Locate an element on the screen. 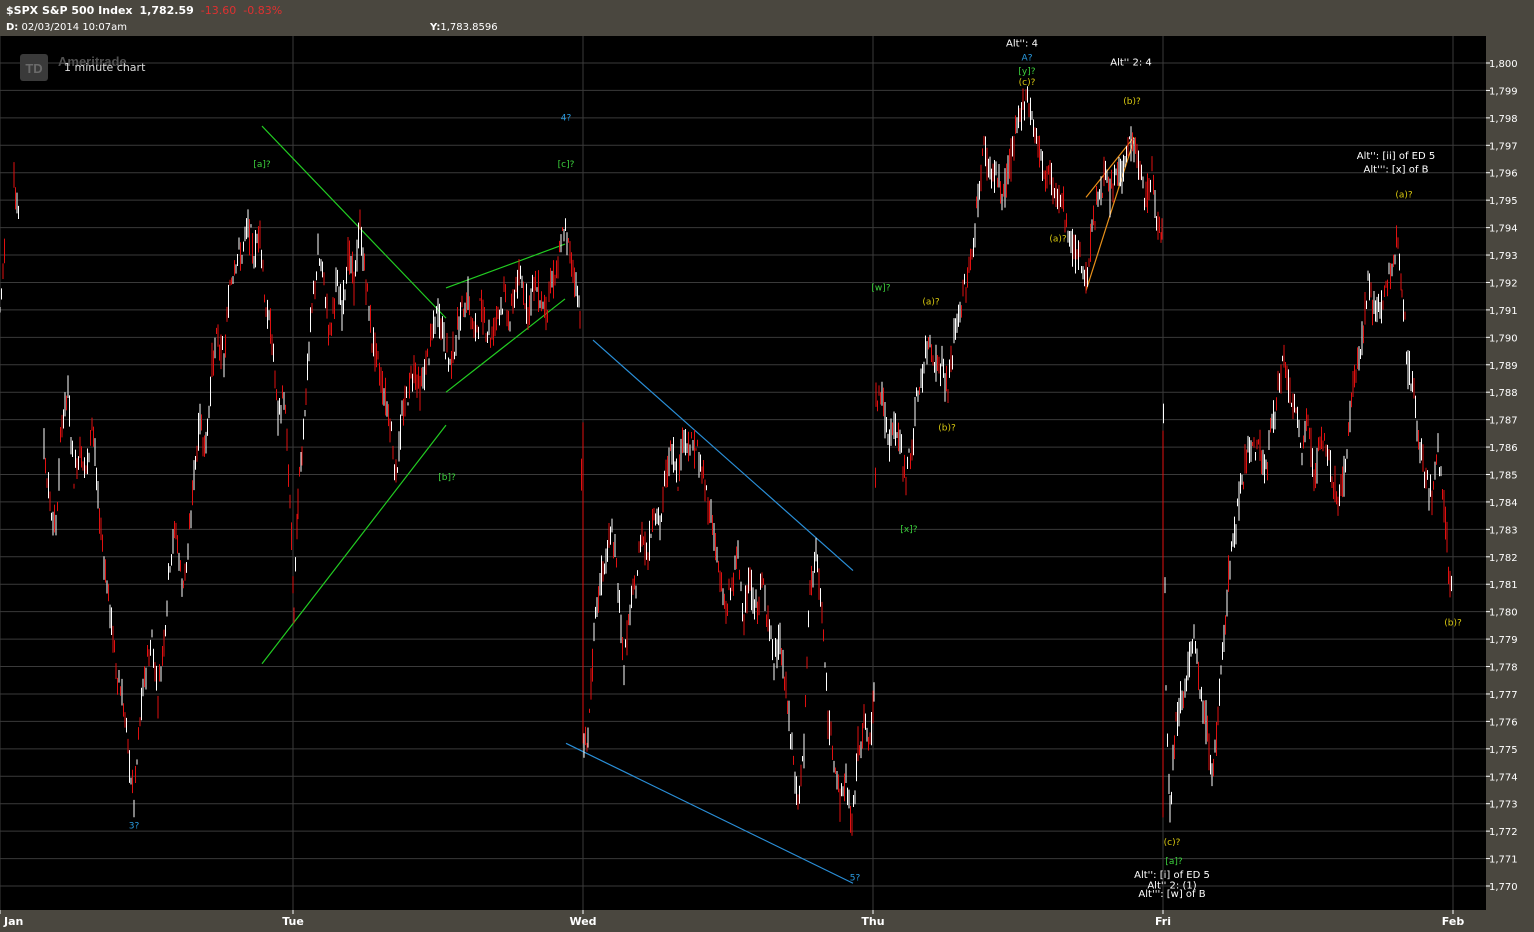 This screenshot has height=932, width=1534. y-tick-label: 1,794 is located at coordinates (1503, 229).